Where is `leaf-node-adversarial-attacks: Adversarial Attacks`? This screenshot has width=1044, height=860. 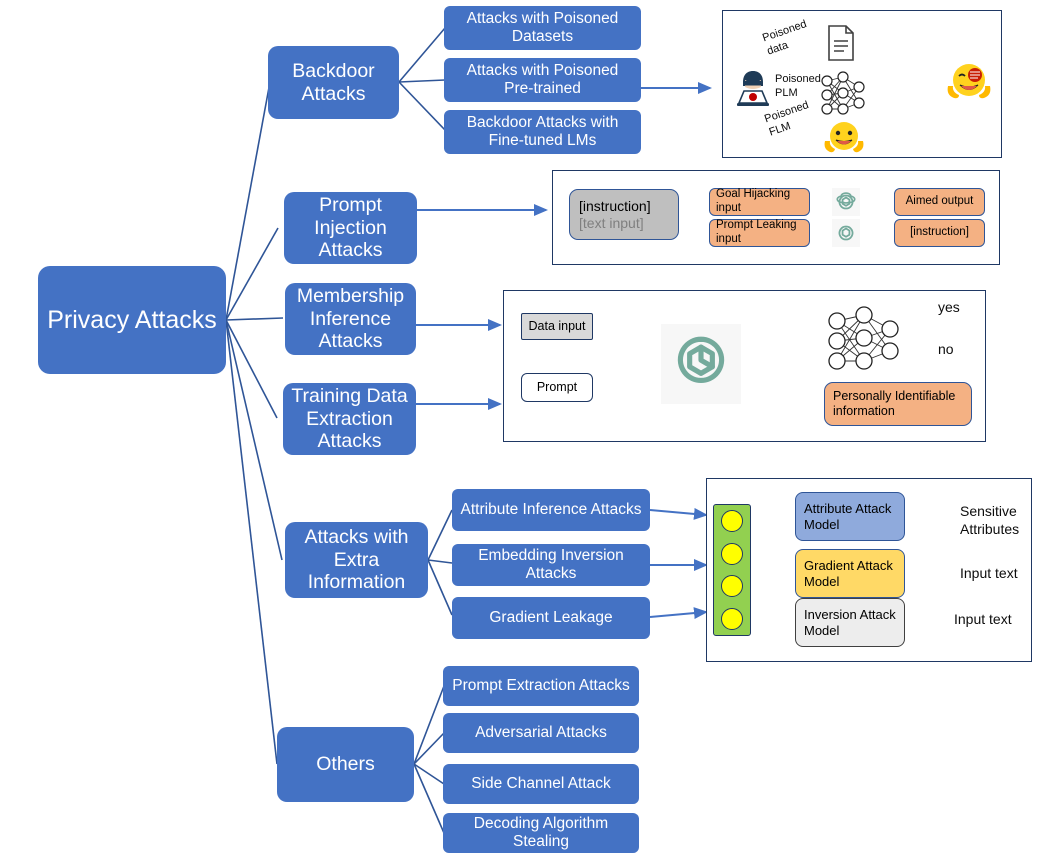 leaf-node-adversarial-attacks: Adversarial Attacks is located at coordinates (541, 733).